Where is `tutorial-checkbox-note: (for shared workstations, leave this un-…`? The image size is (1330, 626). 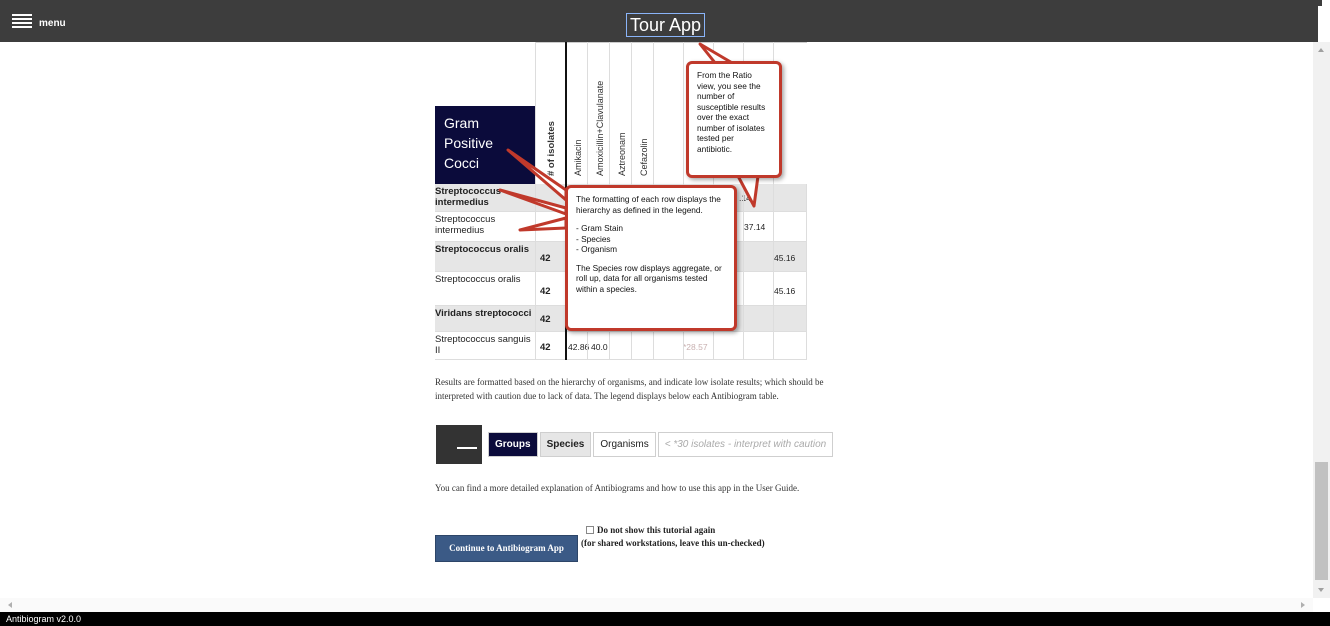
tutorial-checkbox-note: (for shared workstations, leave this un-… is located at coordinates (673, 543).